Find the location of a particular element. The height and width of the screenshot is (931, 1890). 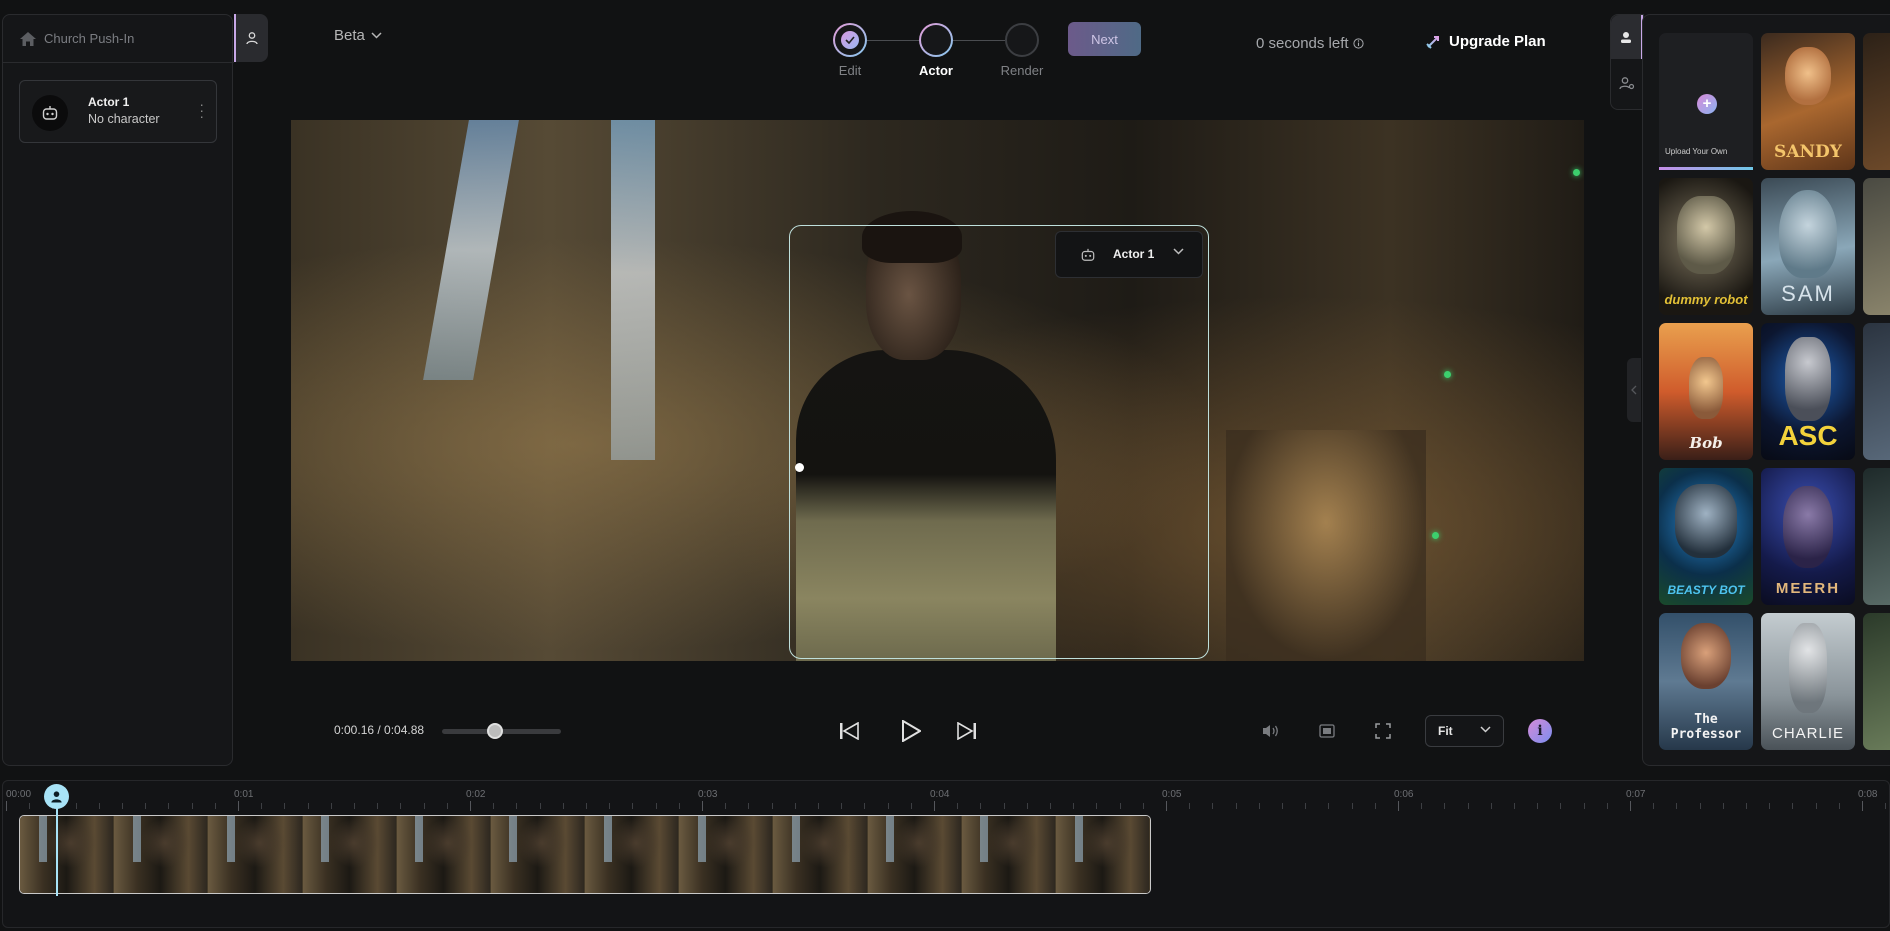

actor-bounding-box is located at coordinates (999, 442).